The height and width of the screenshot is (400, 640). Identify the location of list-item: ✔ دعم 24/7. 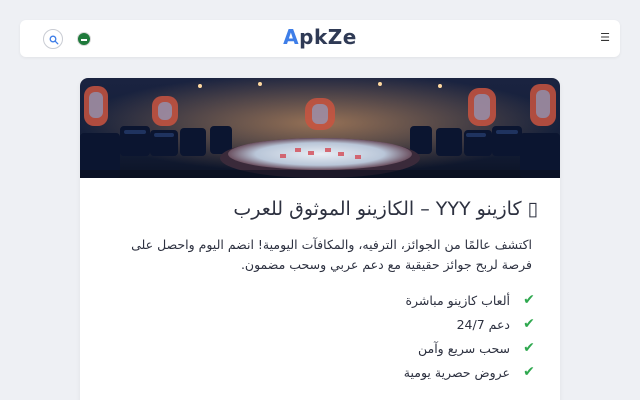
(388, 324).